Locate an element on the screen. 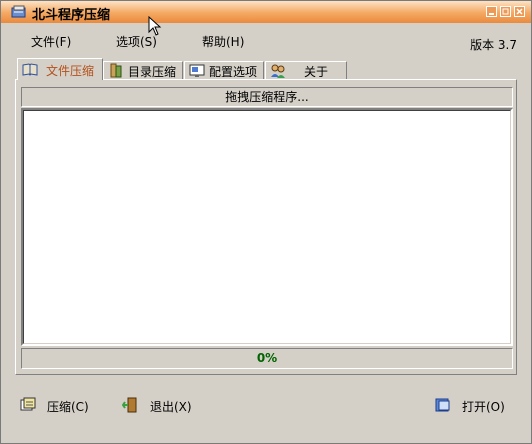 The height and width of the screenshot is (444, 532). folders-icon is located at coordinates (116, 70).